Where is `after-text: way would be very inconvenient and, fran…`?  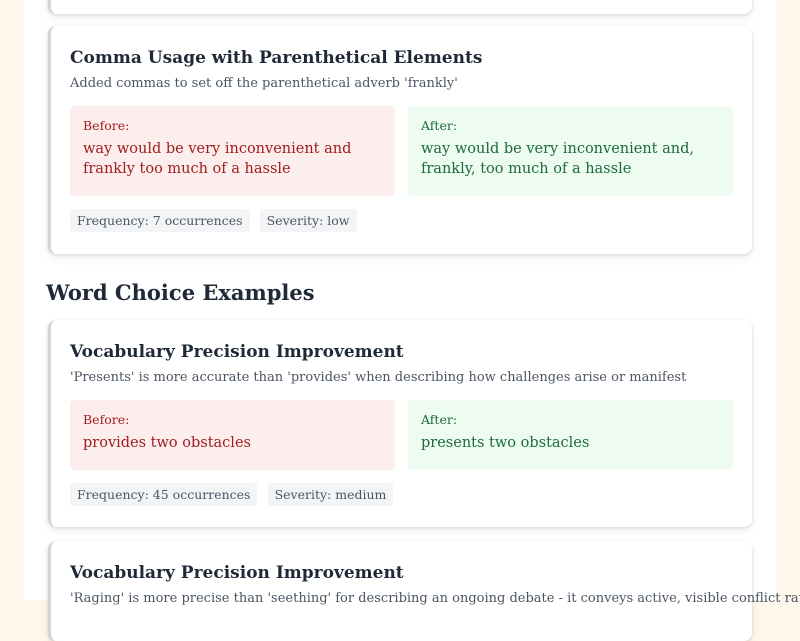
after-text: way would be very inconvenient and, fran… is located at coordinates (557, 159).